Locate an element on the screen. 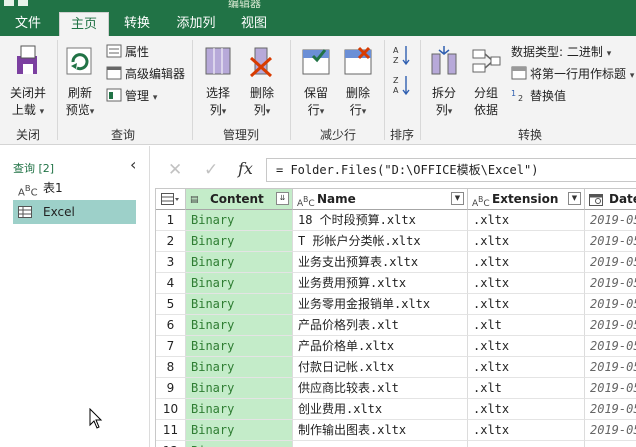 The width and height of the screenshot is (636, 447). cell-name is located at coordinates (380, 444).